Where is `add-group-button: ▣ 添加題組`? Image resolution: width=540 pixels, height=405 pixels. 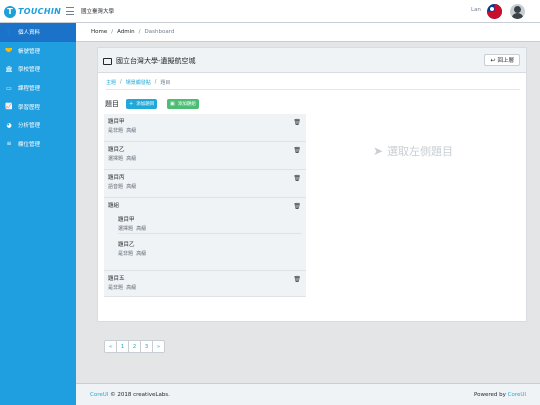 add-group-button: ▣ 添加題組 is located at coordinates (183, 104).